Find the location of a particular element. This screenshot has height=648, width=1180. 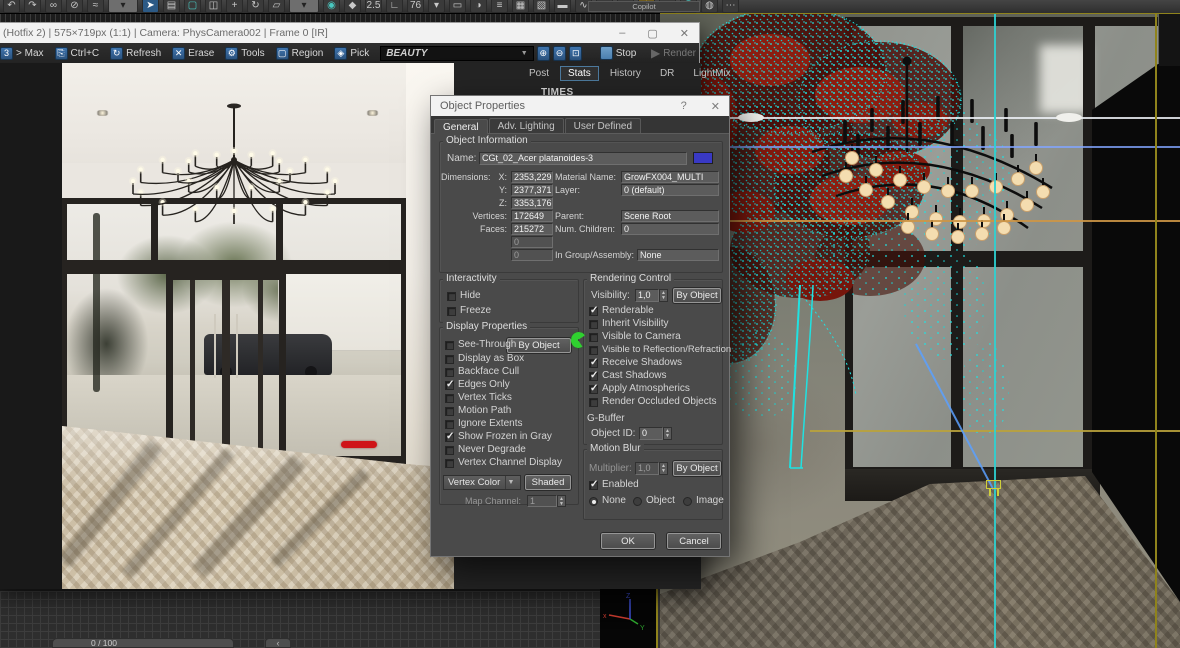

erase-button: ✕ Erase is located at coordinates (193, 53).